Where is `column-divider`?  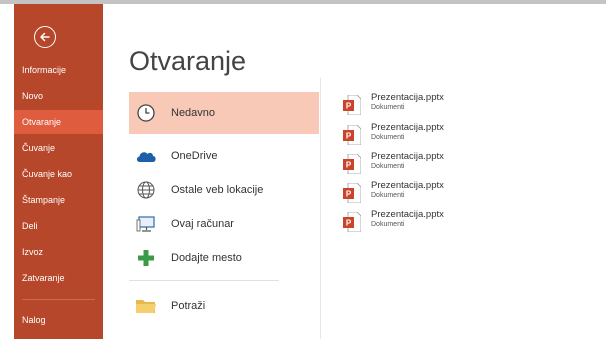
column-divider is located at coordinates (320, 208).